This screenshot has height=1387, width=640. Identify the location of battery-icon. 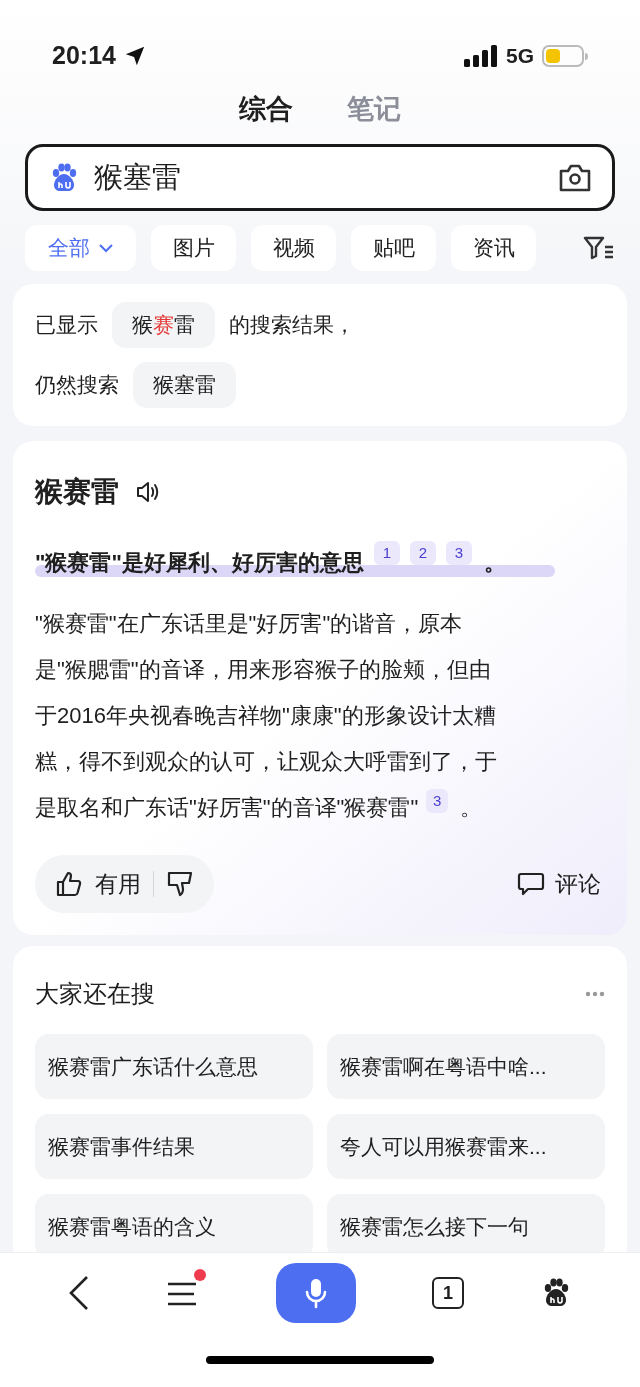
(565, 56).